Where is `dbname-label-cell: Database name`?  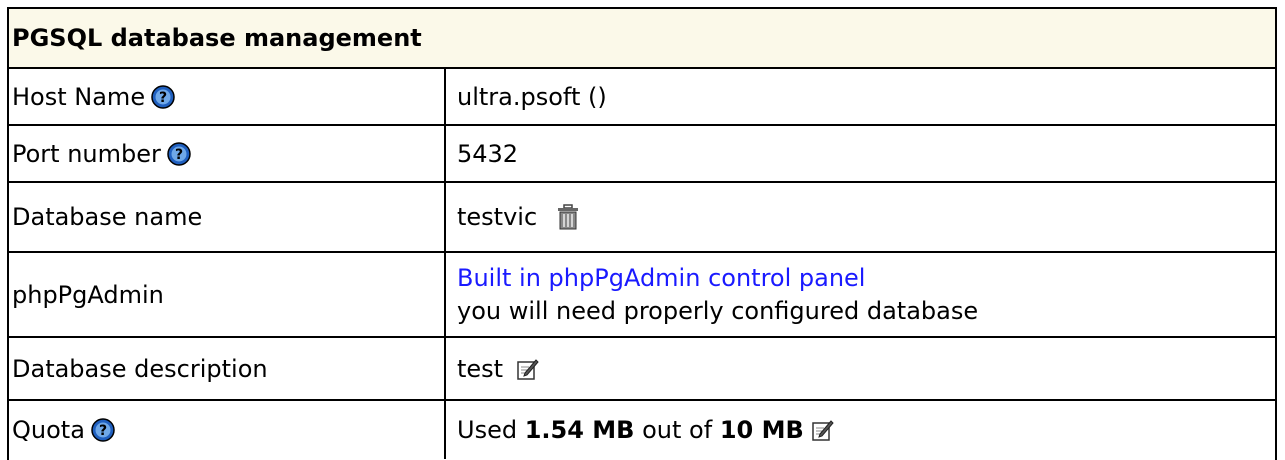
dbname-label-cell: Database name is located at coordinates (227, 217).